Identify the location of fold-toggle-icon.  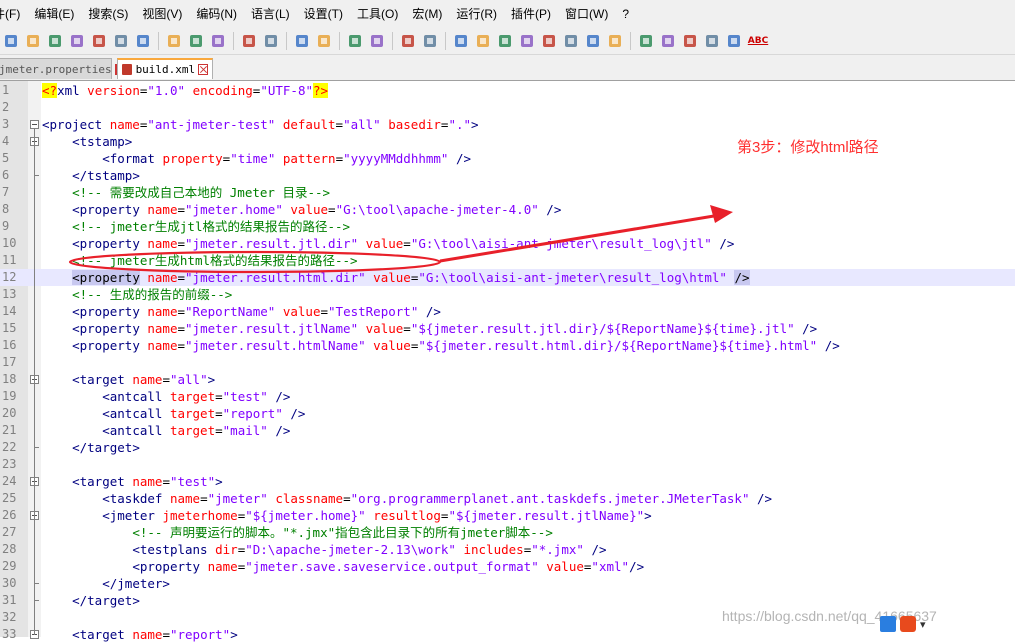
(34, 124).